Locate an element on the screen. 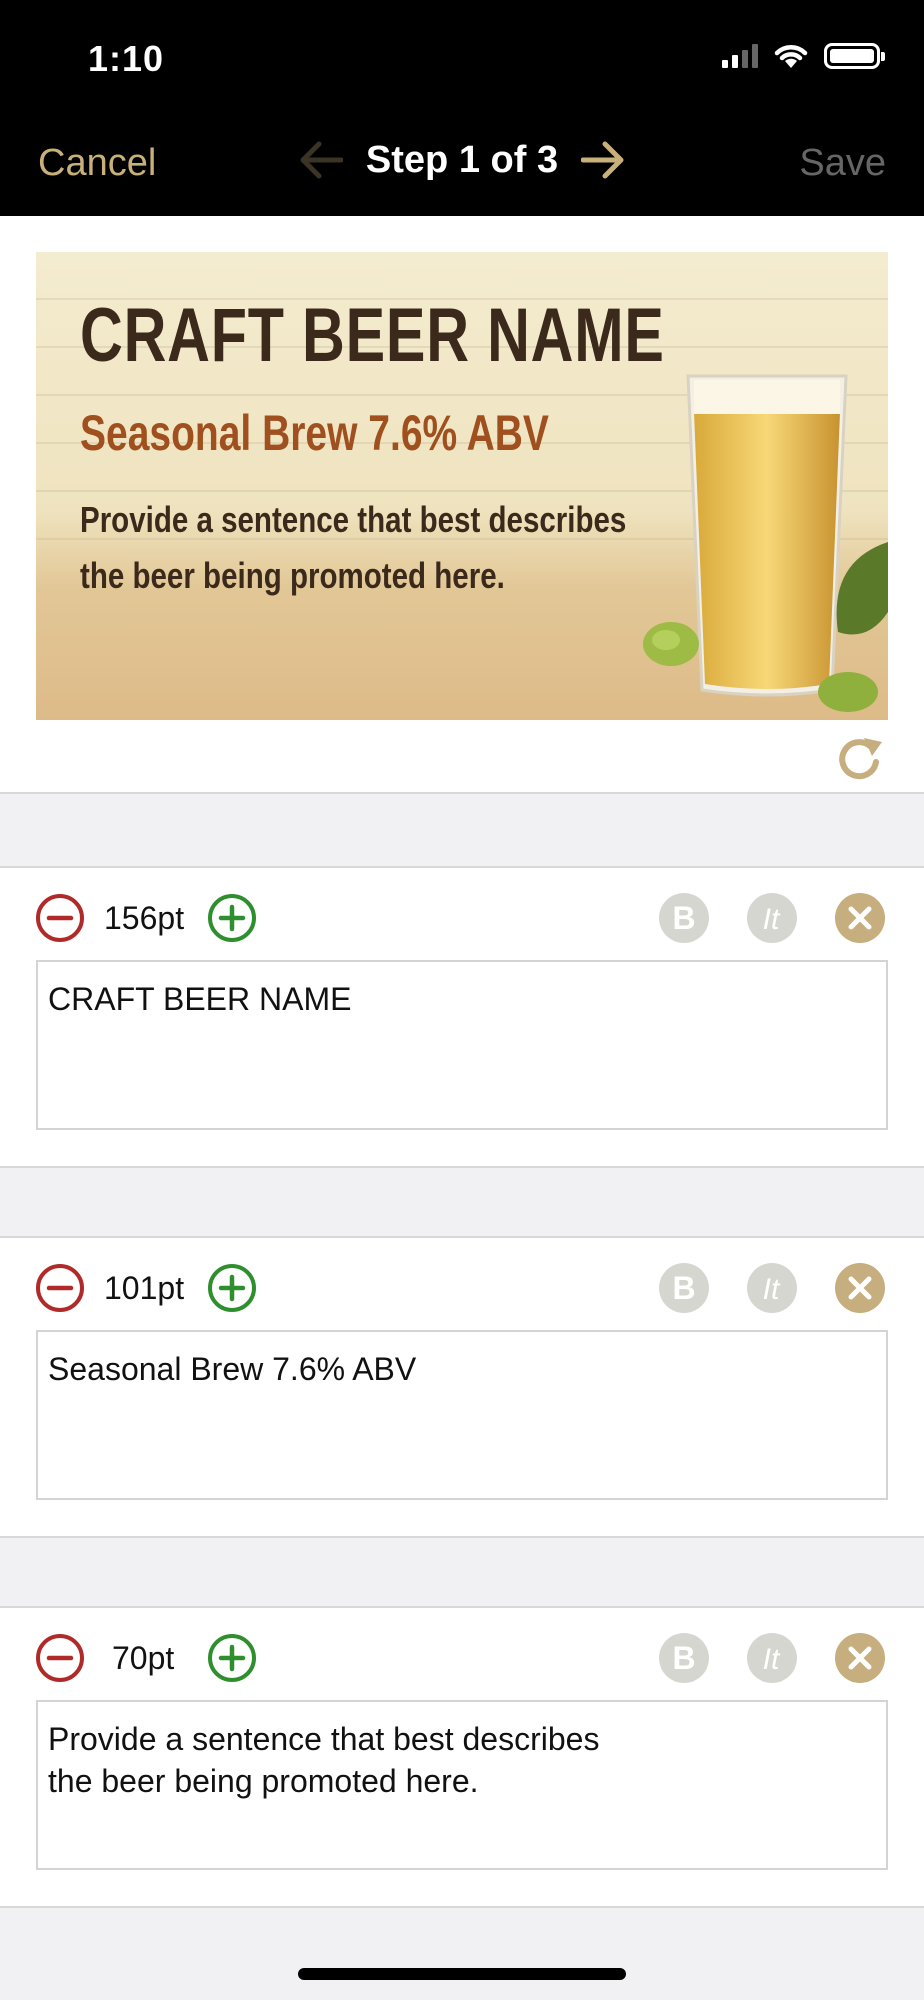 The image size is (924, 2000). previous-step-arrow-icon is located at coordinates (320, 160).